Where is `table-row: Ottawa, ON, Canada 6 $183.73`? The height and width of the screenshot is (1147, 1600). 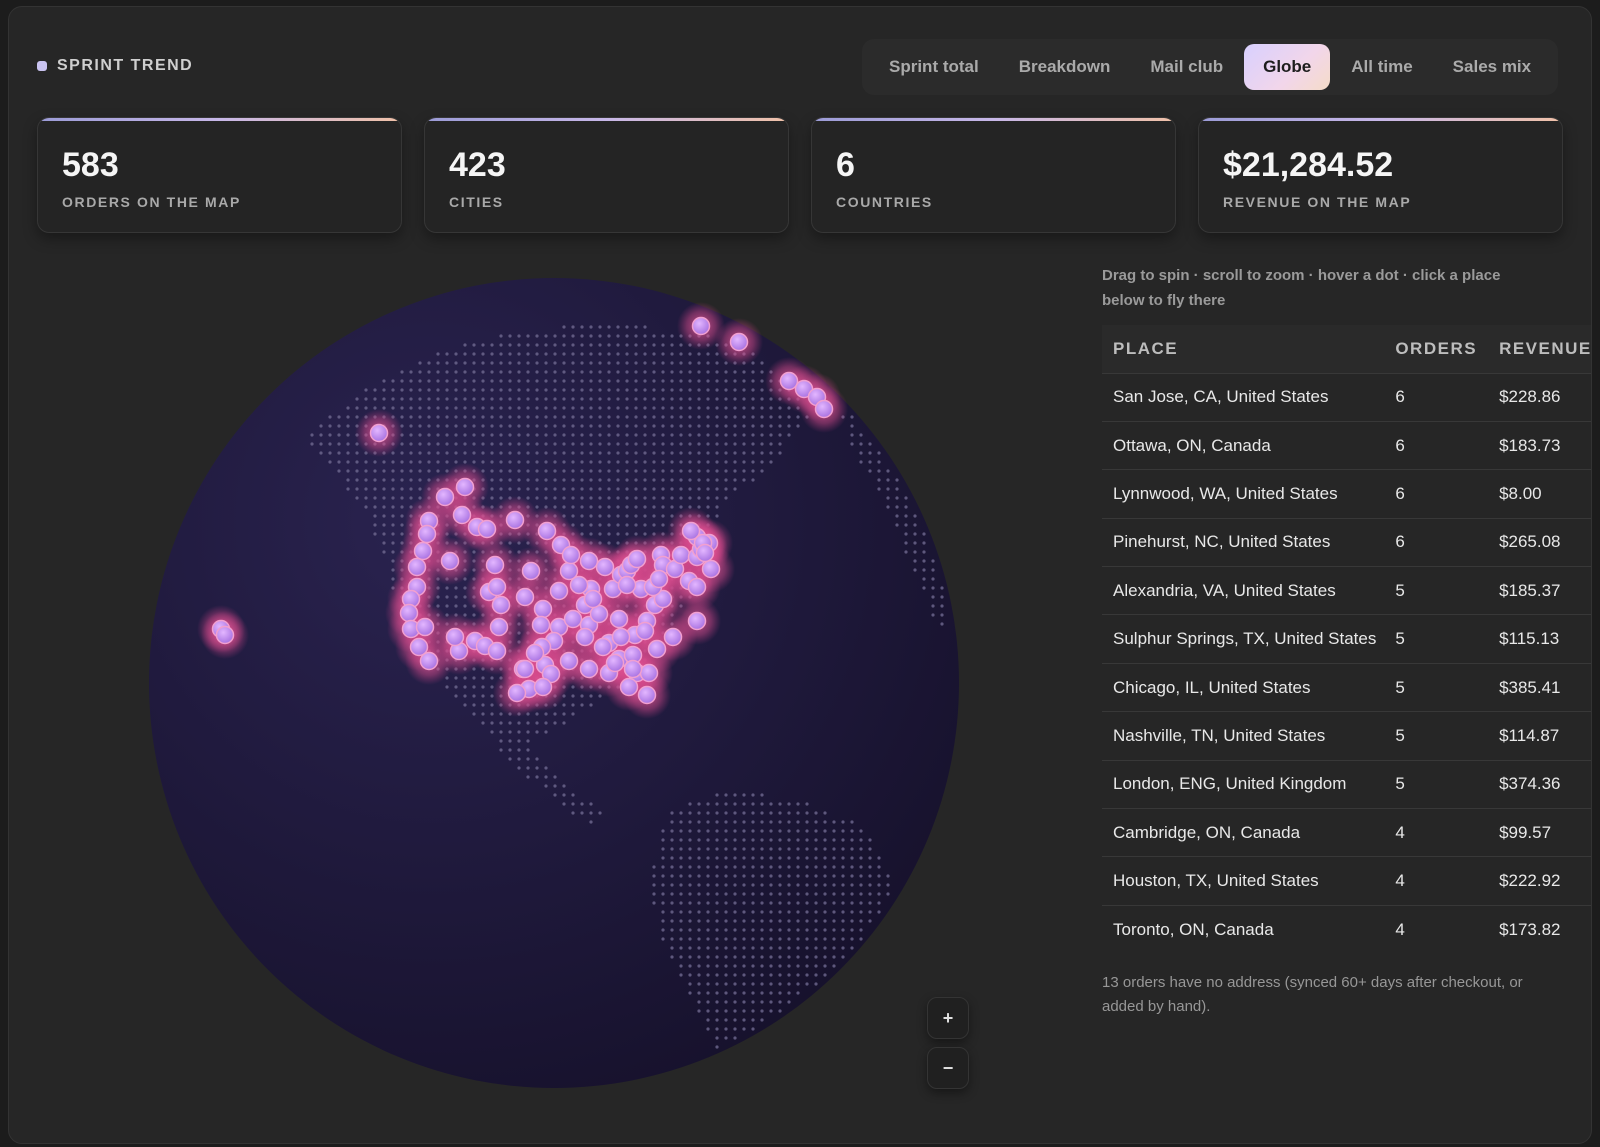
table-row: Ottawa, ON, Canada 6 $183.73 is located at coordinates (1346, 445).